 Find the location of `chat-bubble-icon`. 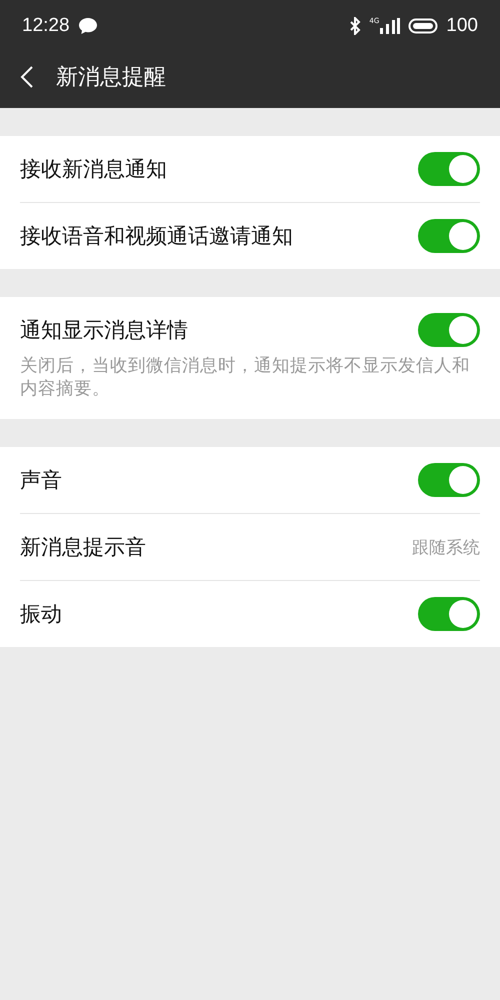

chat-bubble-icon is located at coordinates (88, 26).